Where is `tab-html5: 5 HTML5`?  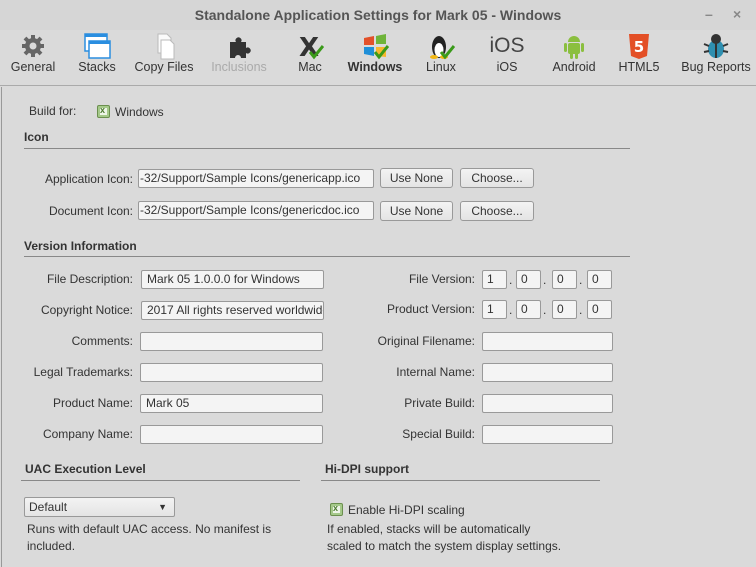 tab-html5: 5 HTML5 is located at coordinates (639, 58).